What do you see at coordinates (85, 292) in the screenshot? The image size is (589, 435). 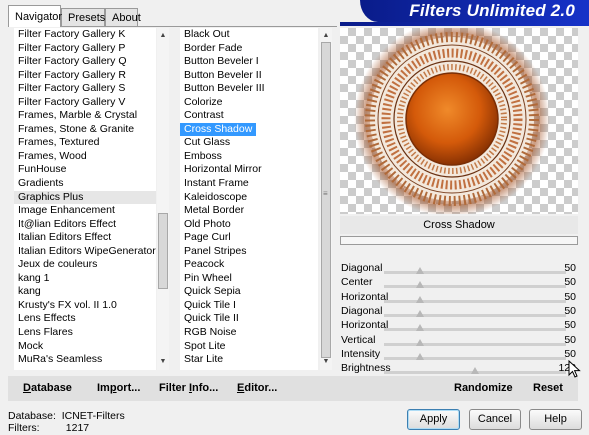 I see `category-item: kang` at bounding box center [85, 292].